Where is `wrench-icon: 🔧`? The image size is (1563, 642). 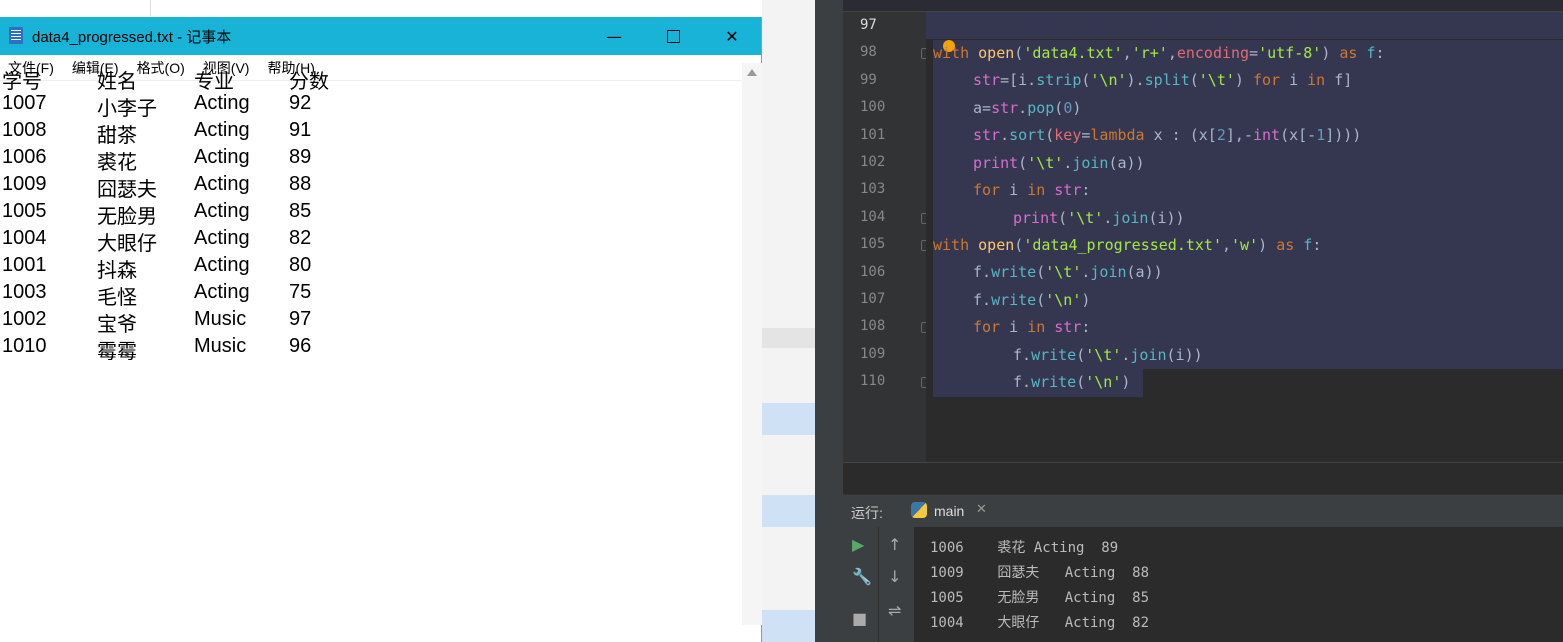 wrench-icon: 🔧 is located at coordinates (862, 576).